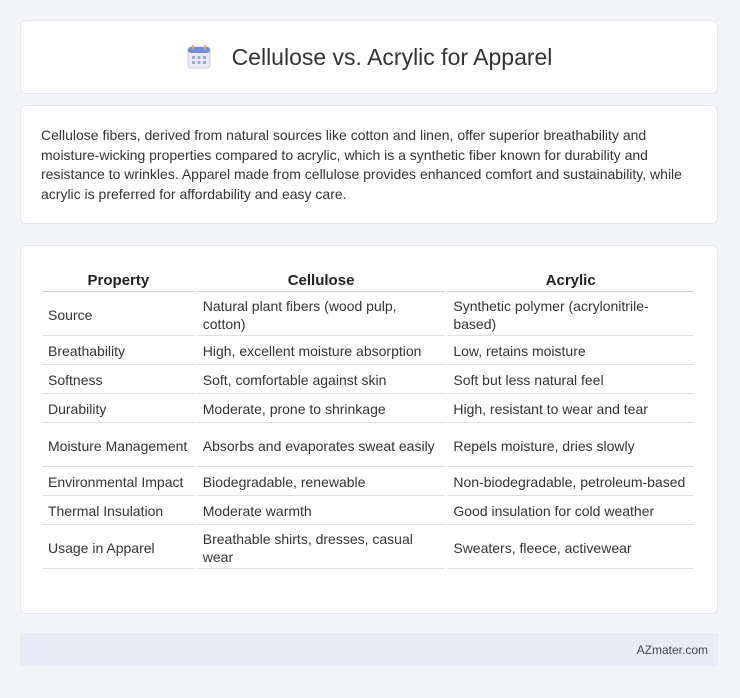 This screenshot has height=698, width=740. I want to click on cellulose-cell: Natural plant fibers (wood pulp, cotton), so click(321, 315).